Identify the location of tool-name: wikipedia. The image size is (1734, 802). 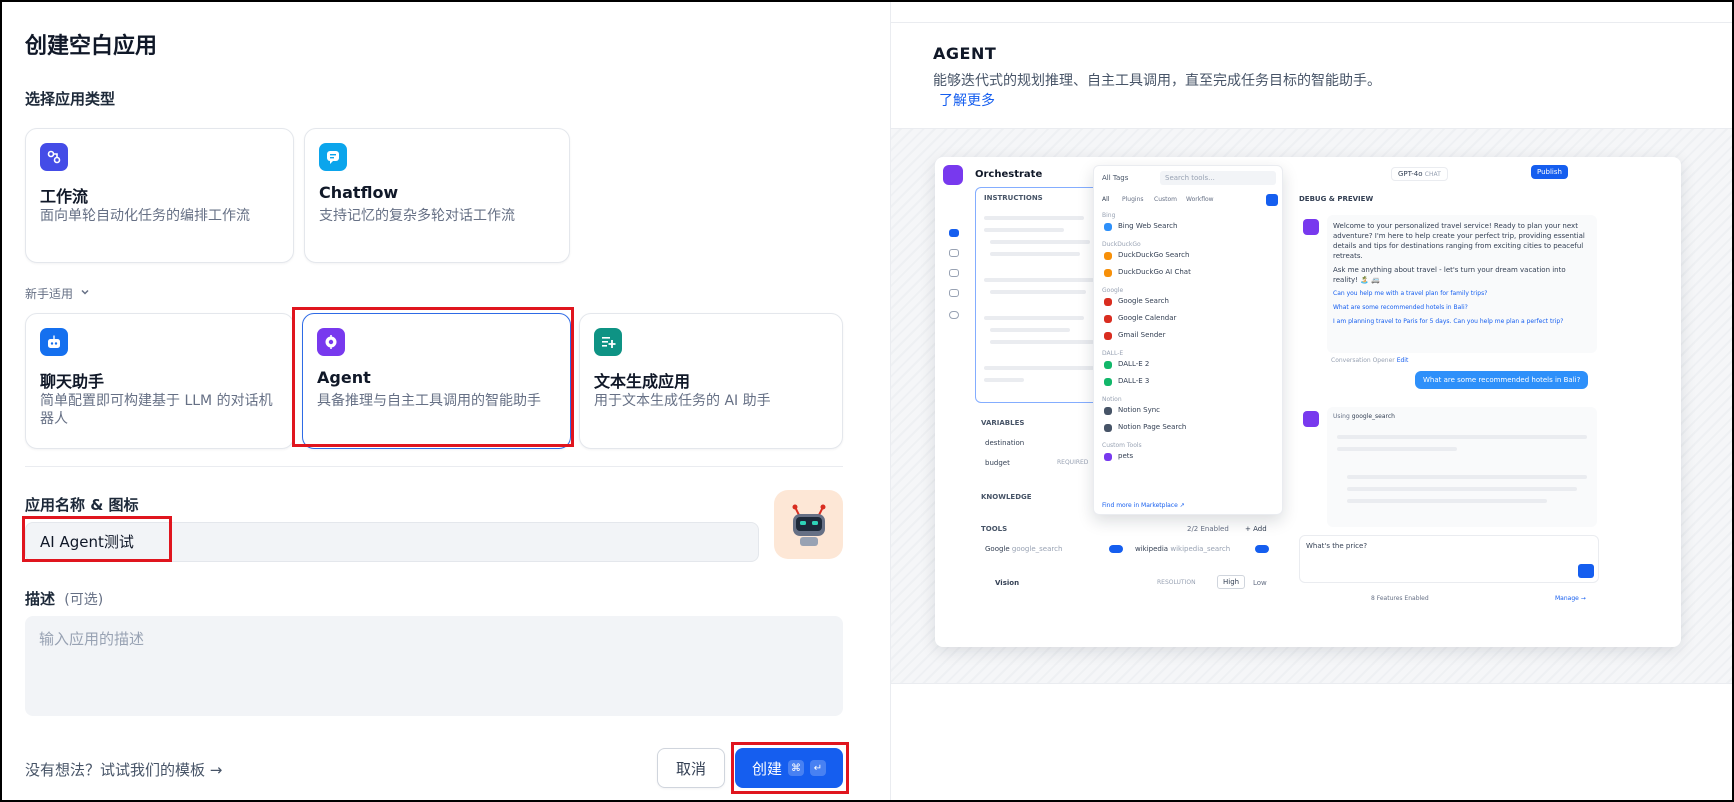
(1152, 549).